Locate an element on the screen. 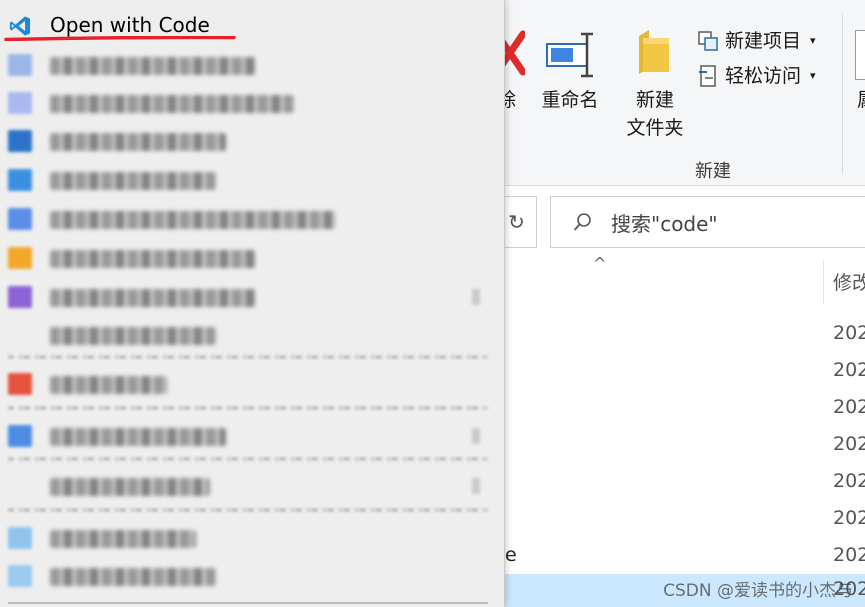  new-folder-icon is located at coordinates (654, 53).